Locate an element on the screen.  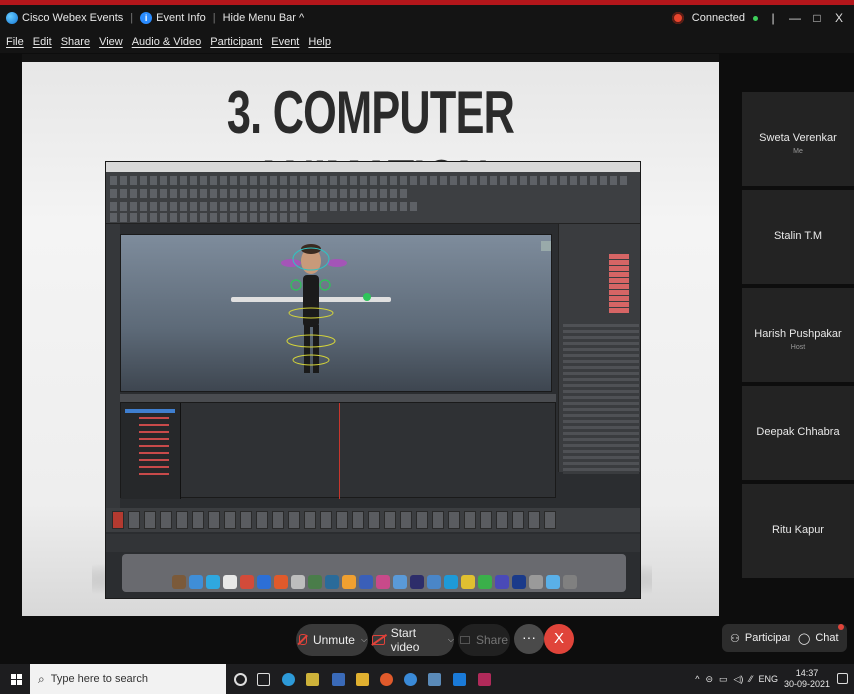
participant-role: Me is located at coordinates (798, 151).